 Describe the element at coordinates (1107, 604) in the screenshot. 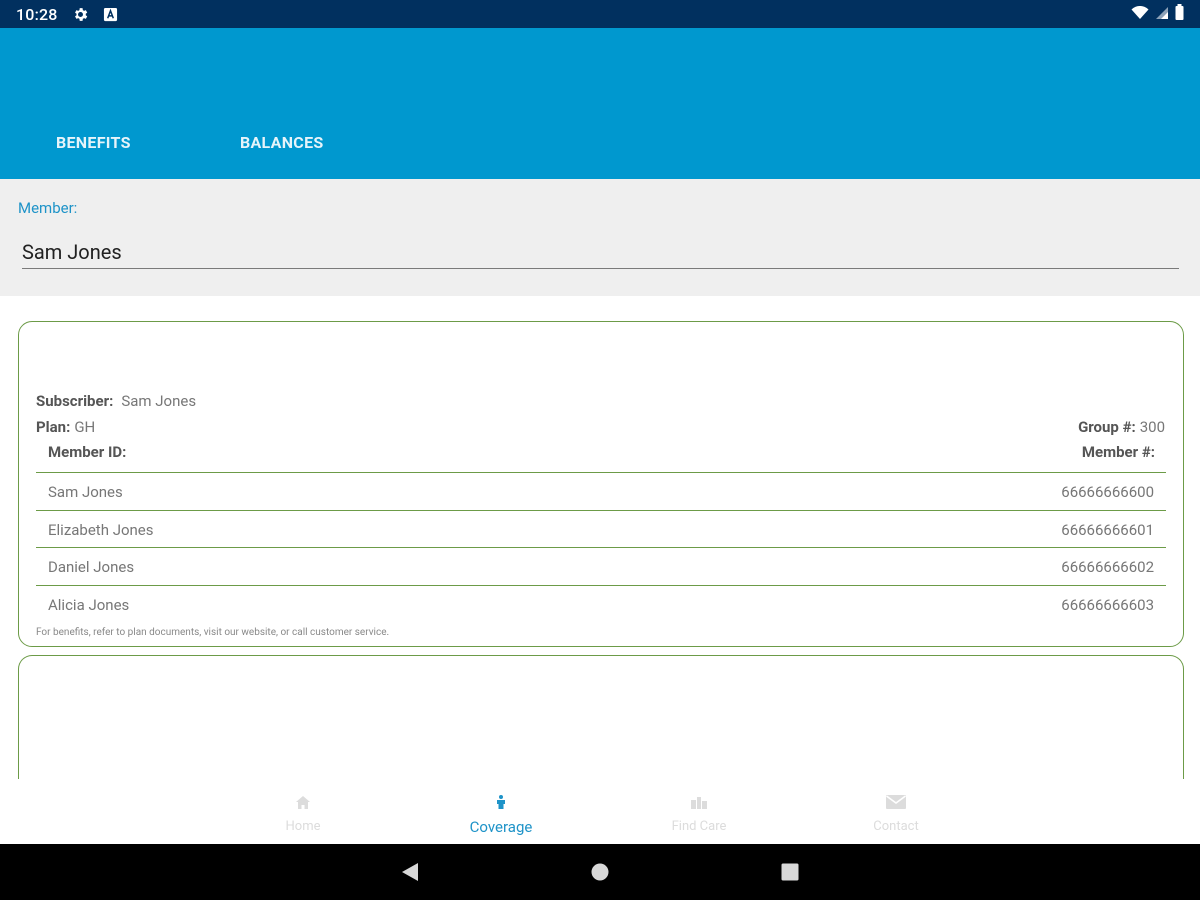

I see `member-number: 66666666603` at that location.